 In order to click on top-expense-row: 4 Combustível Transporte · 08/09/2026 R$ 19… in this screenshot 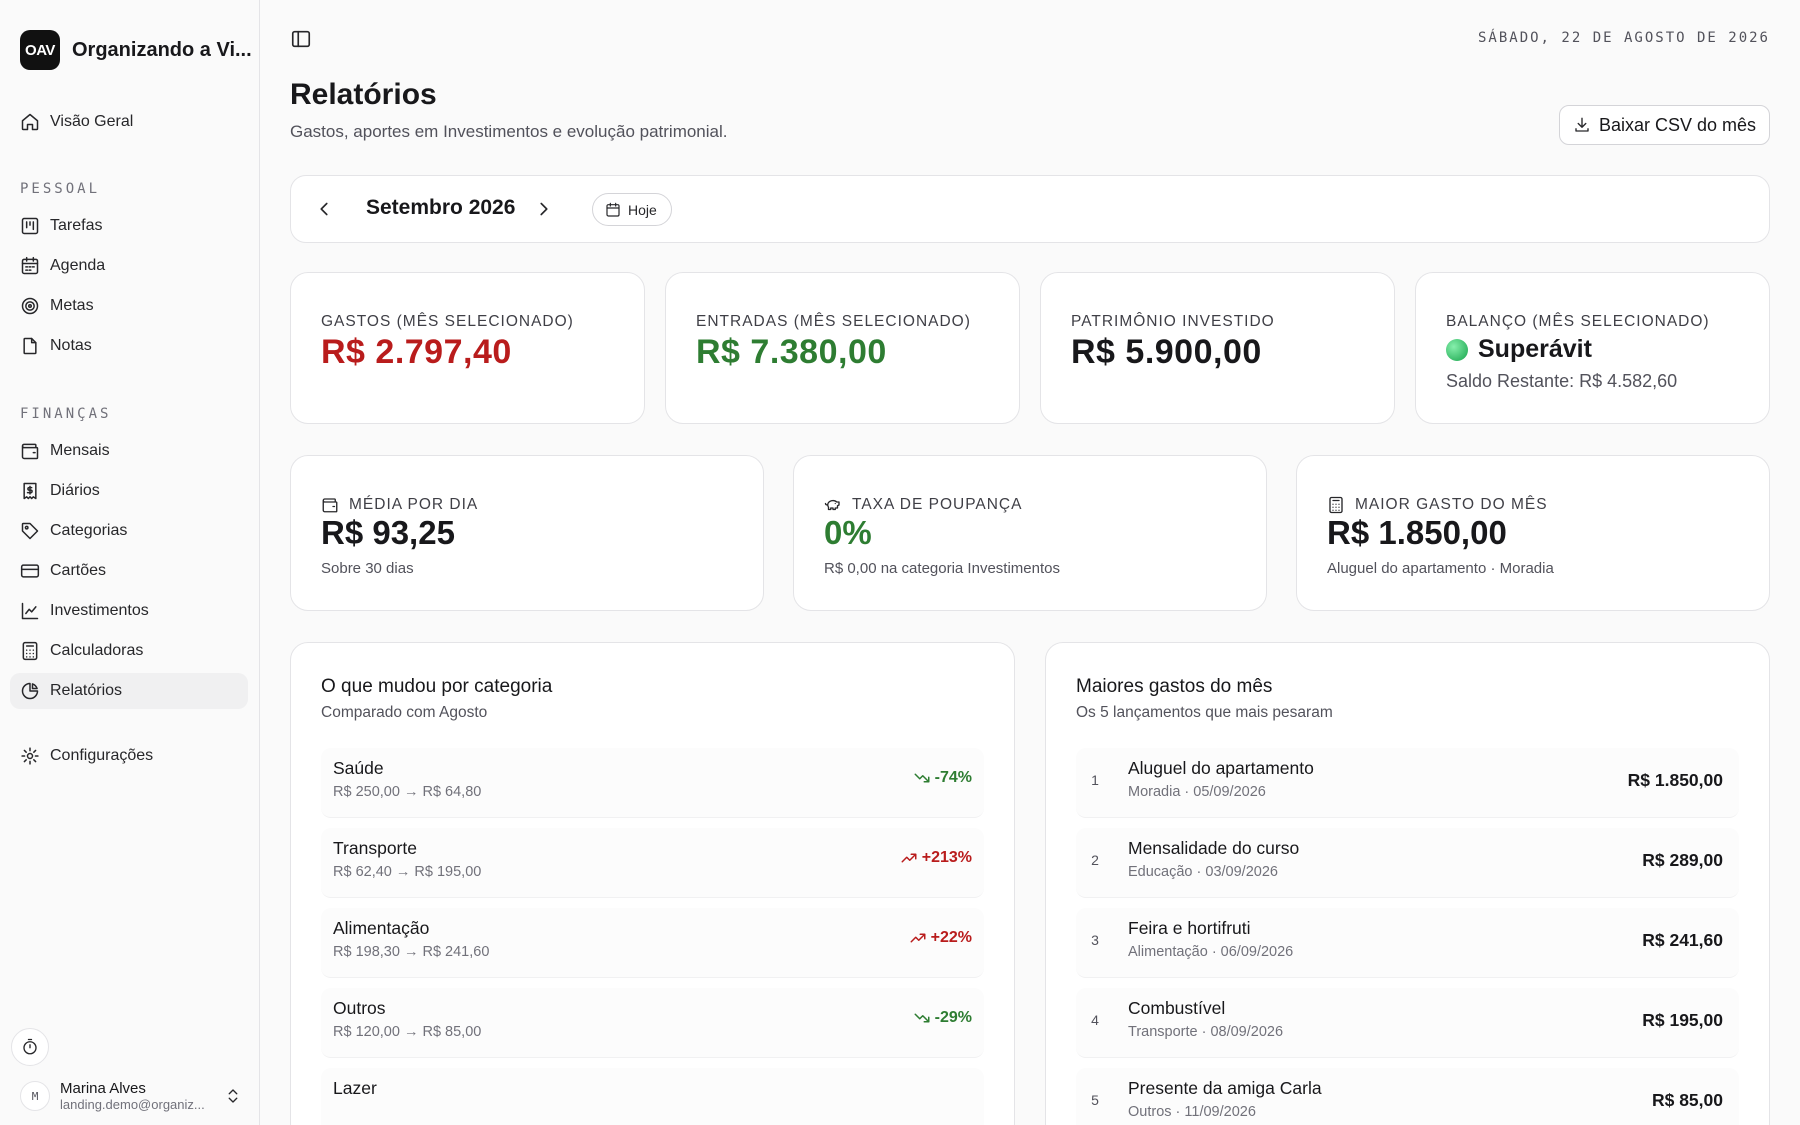, I will do `click(1407, 1023)`.